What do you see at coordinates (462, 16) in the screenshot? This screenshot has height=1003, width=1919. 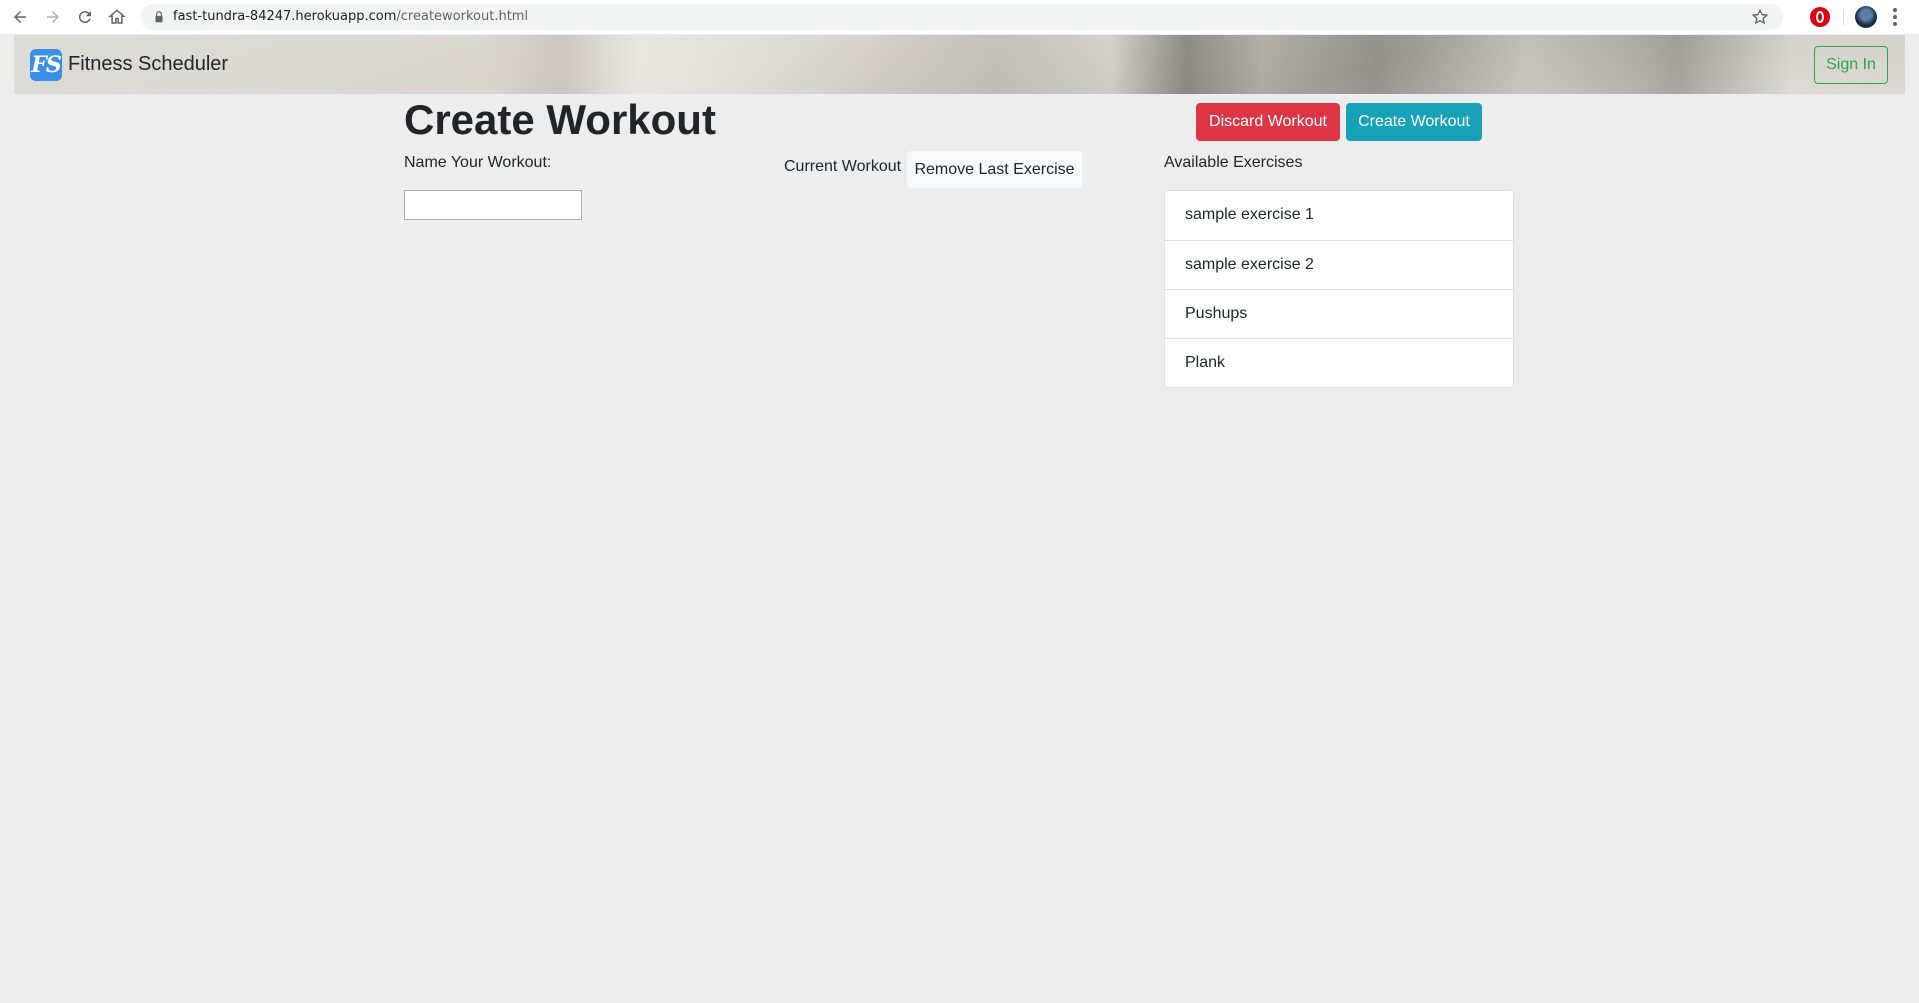 I see `url-path: /createworkout.html` at bounding box center [462, 16].